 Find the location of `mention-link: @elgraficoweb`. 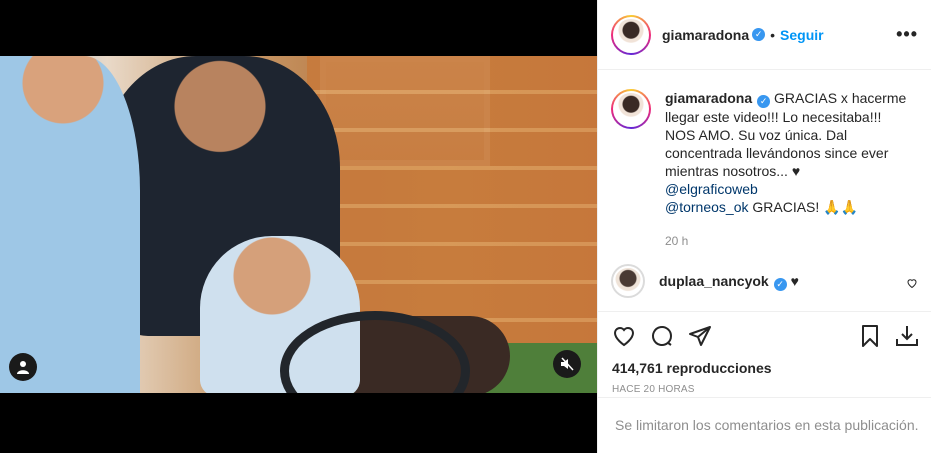

mention-link: @elgraficoweb is located at coordinates (790, 189).